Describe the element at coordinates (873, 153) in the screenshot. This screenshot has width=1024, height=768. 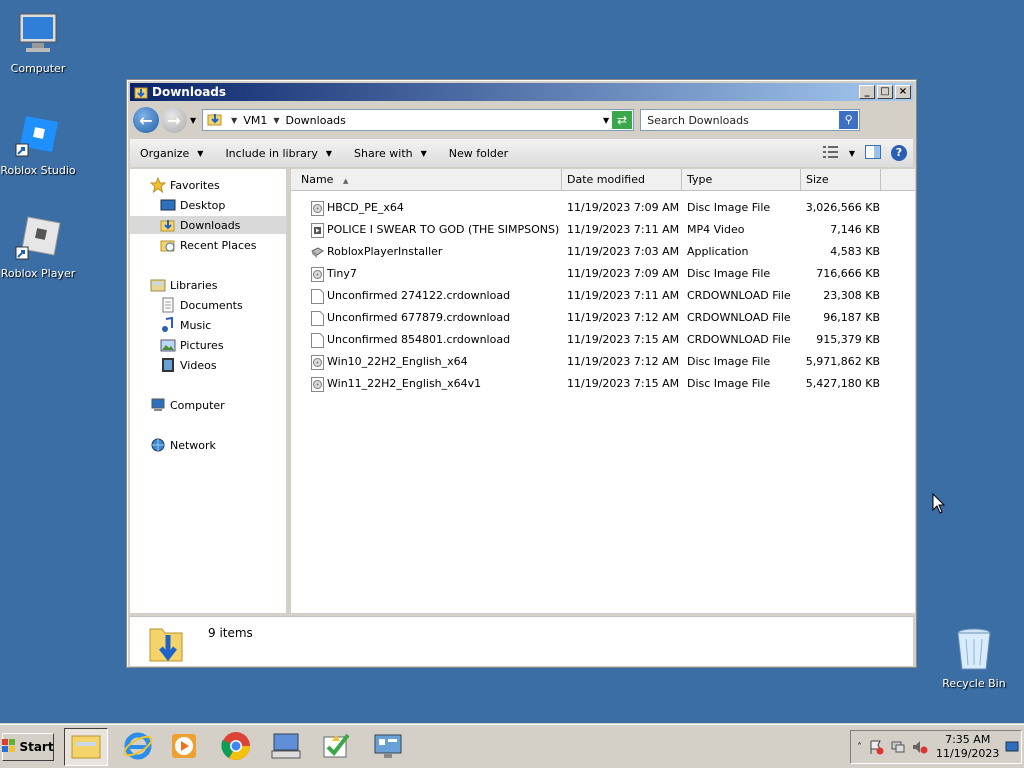
I see `preview-pane-icon` at that location.